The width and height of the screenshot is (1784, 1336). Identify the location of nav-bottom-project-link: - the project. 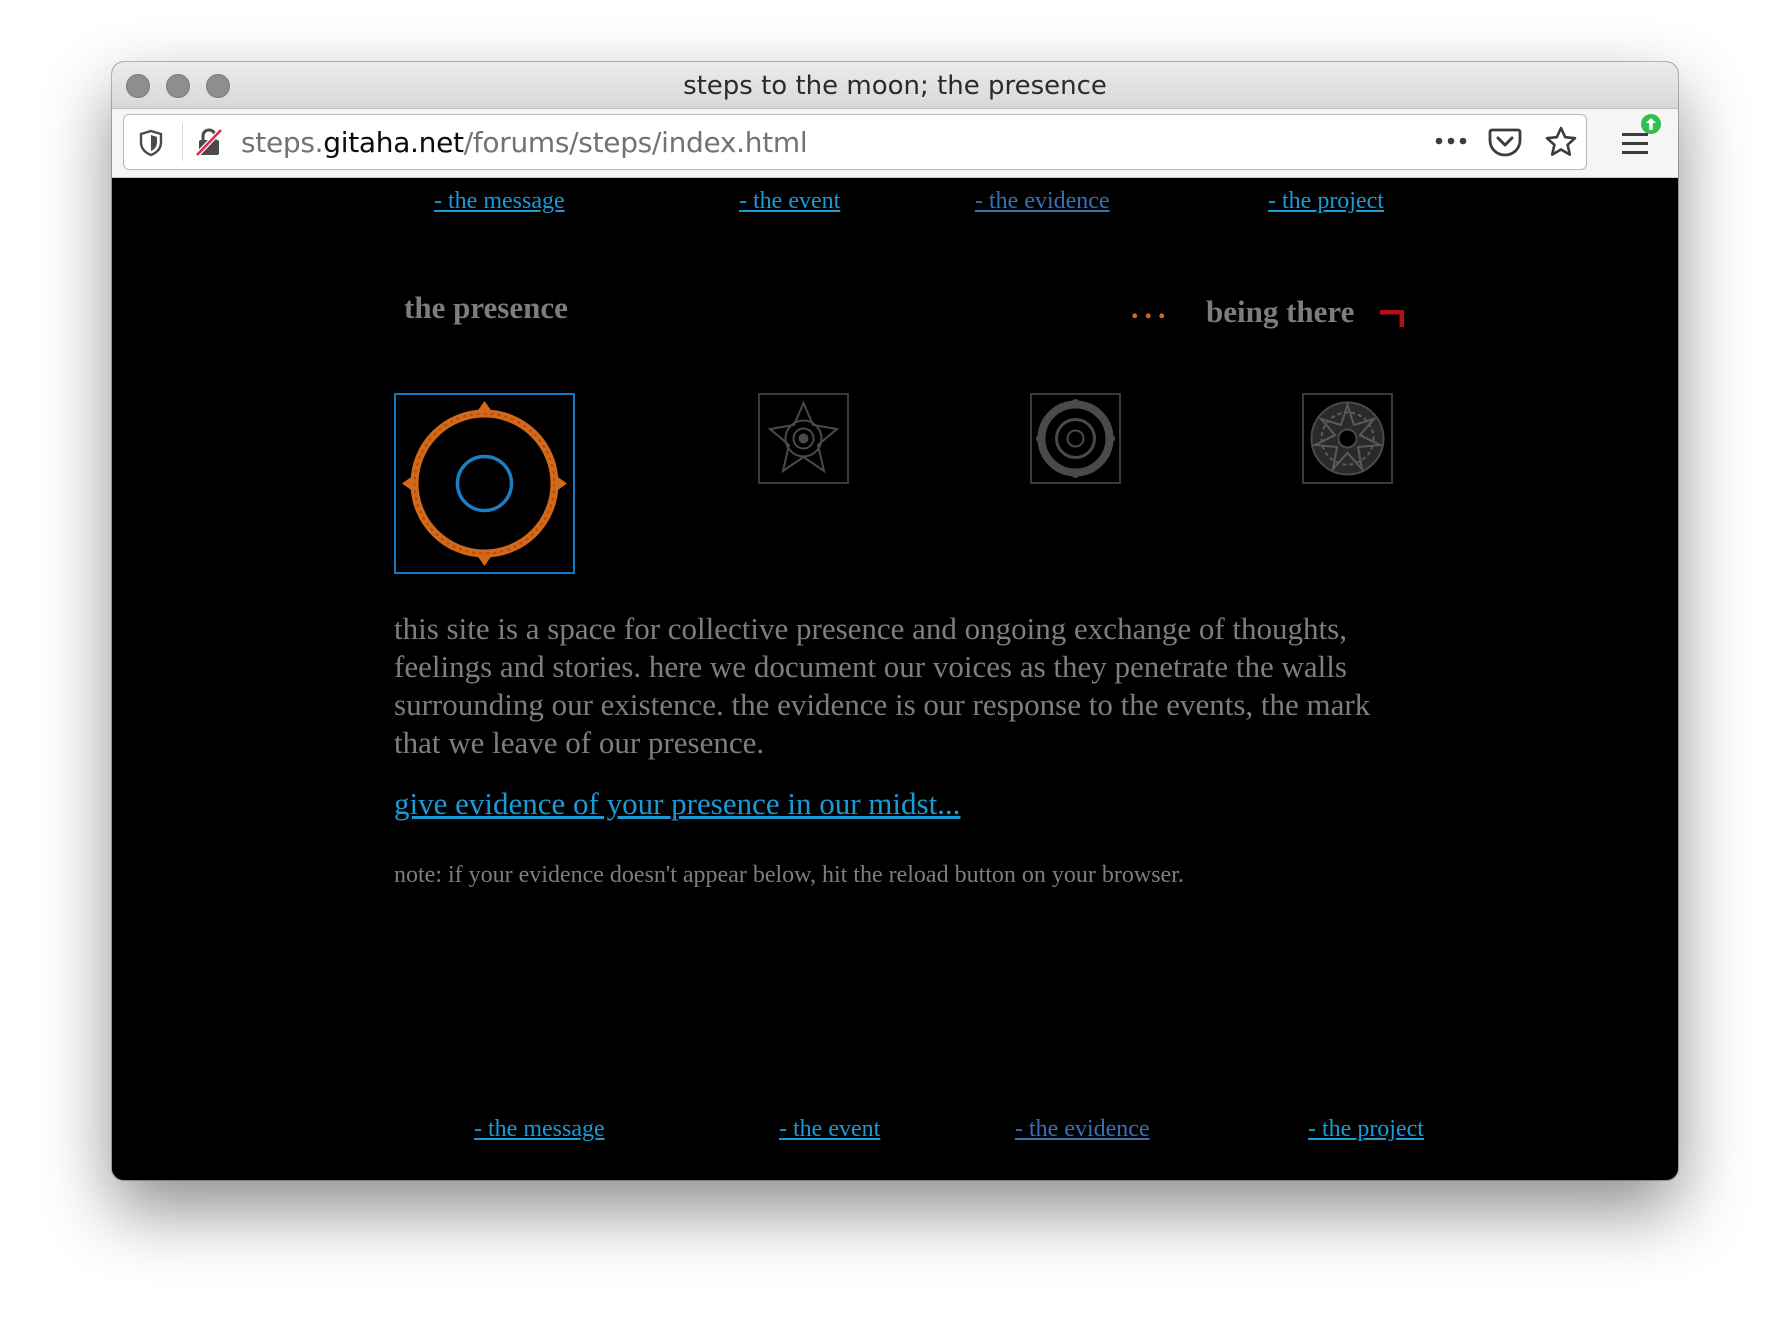
(1366, 1129).